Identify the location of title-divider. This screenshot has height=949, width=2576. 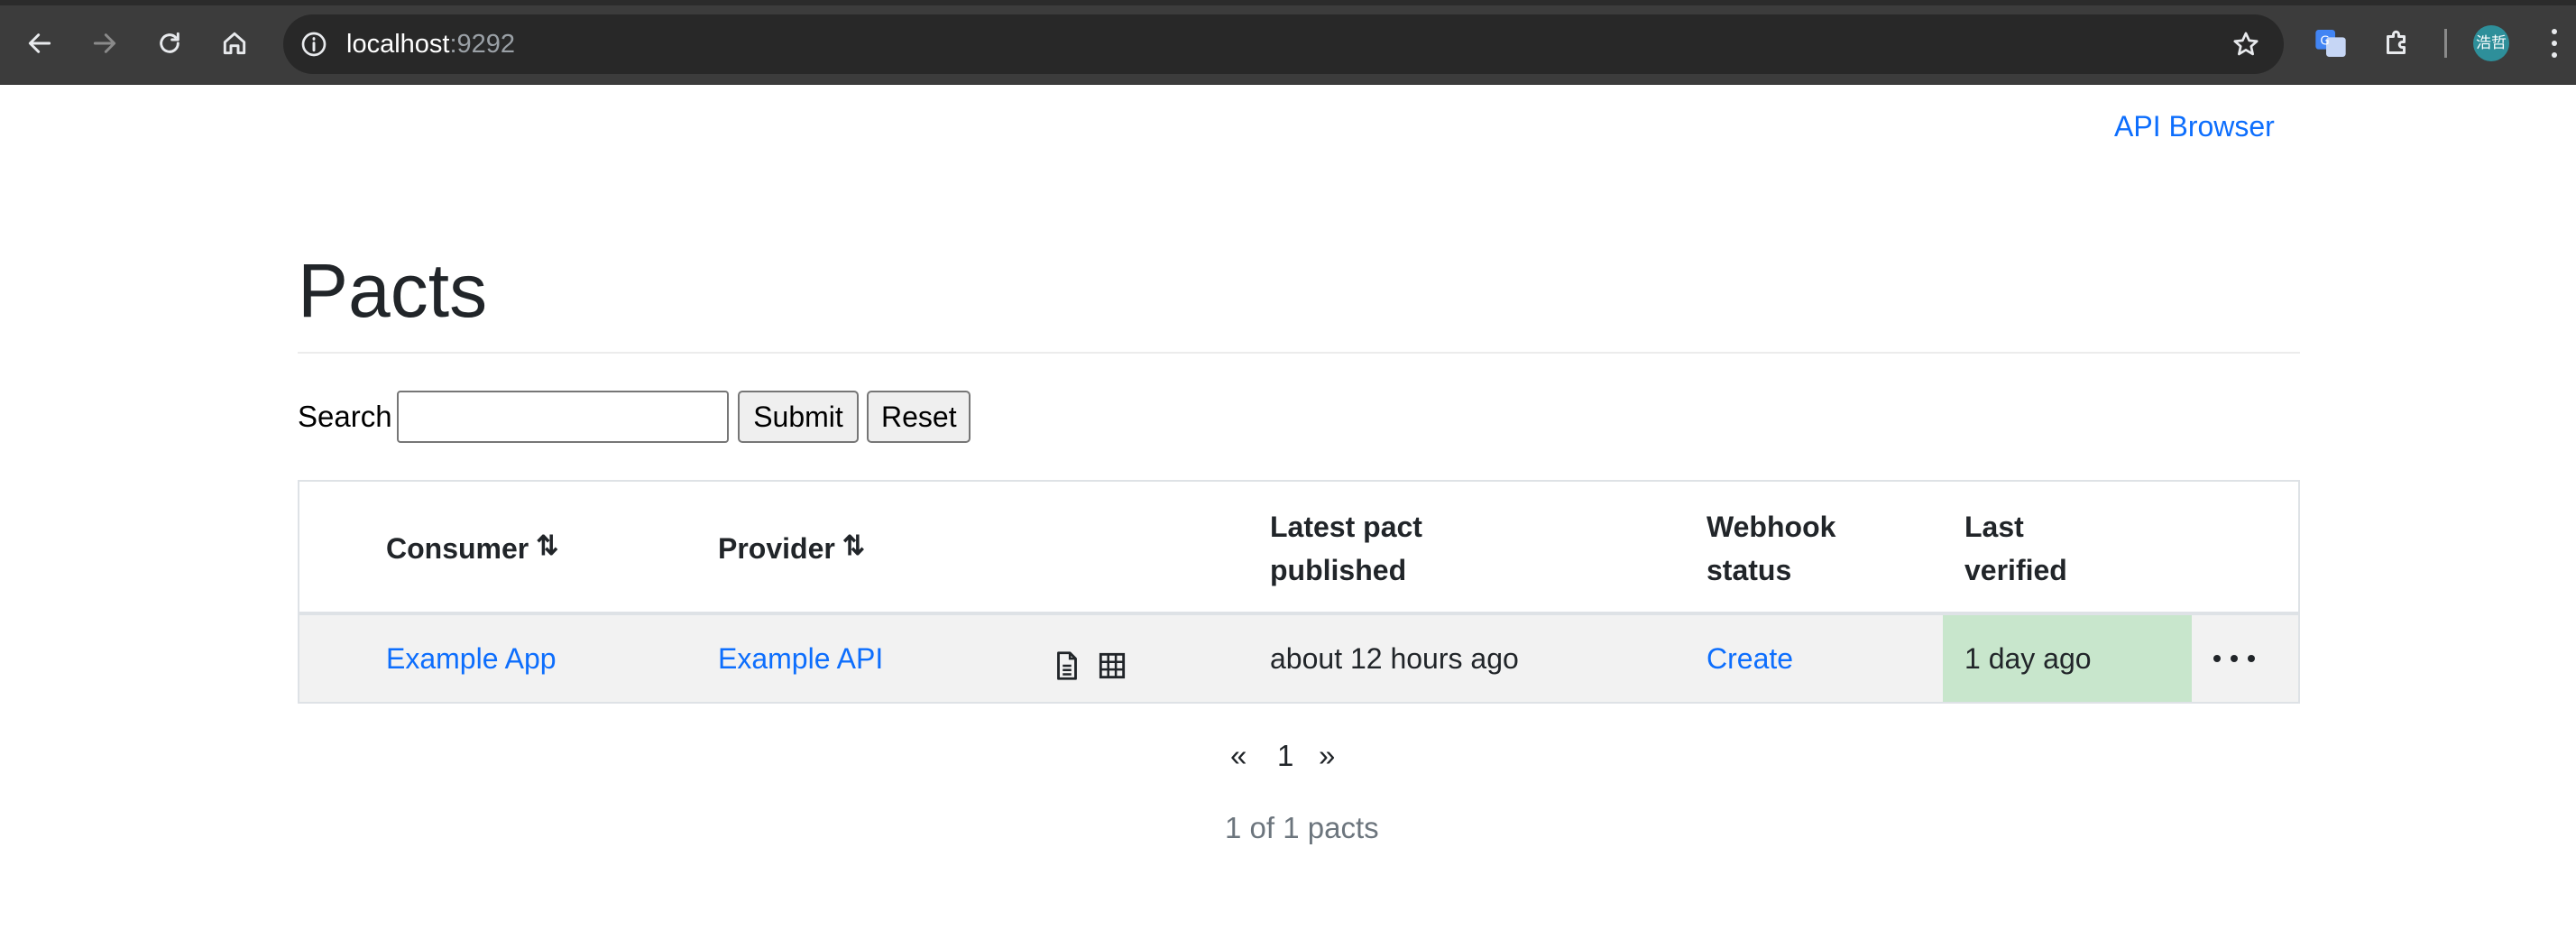
(1299, 353).